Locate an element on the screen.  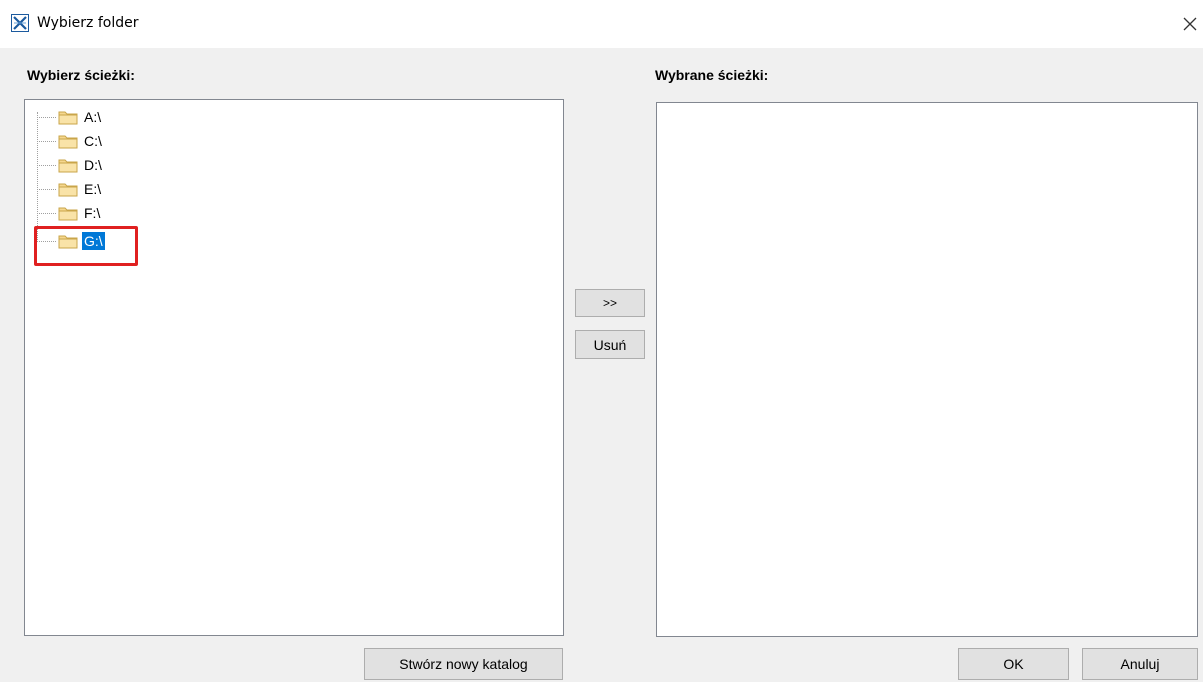
close-icon is located at coordinates (1190, 24).